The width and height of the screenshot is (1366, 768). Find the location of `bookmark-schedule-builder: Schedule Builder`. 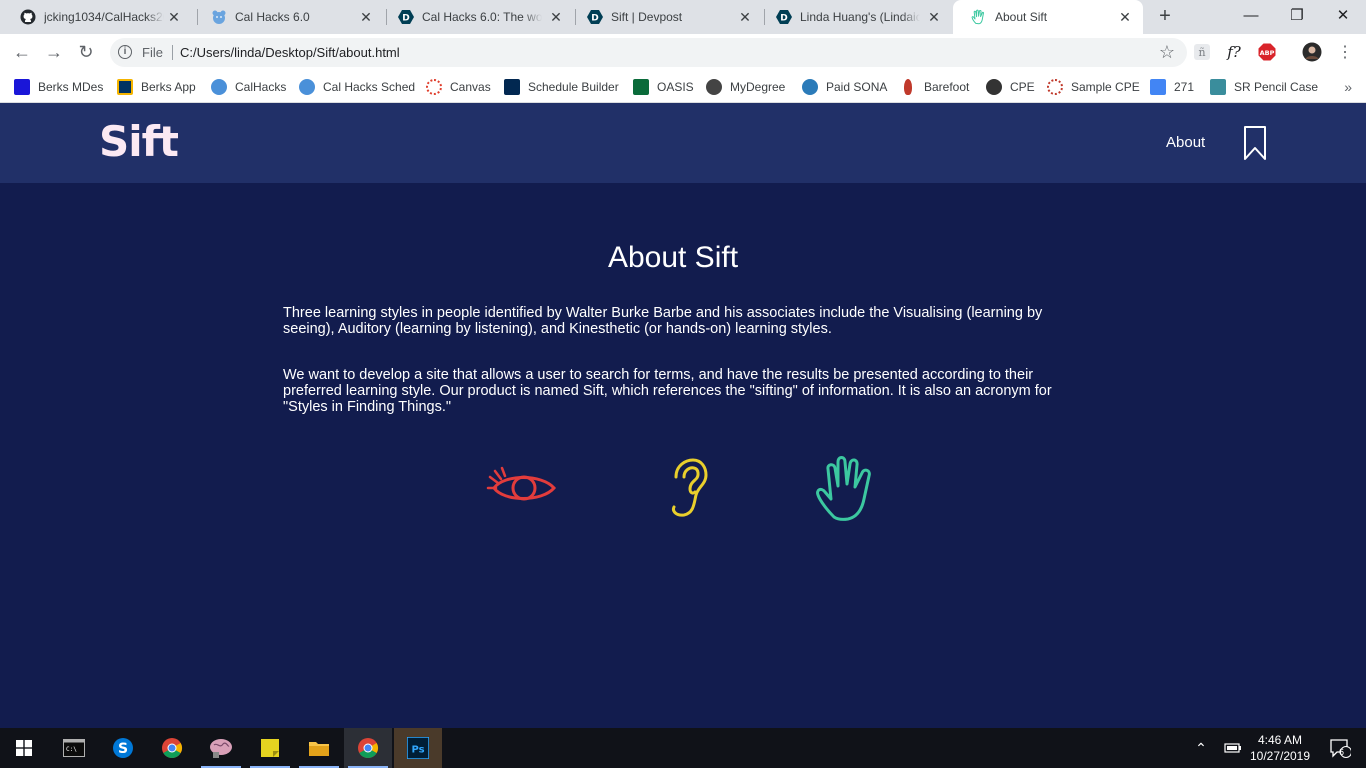

bookmark-schedule-builder: Schedule Builder is located at coordinates (561, 87).